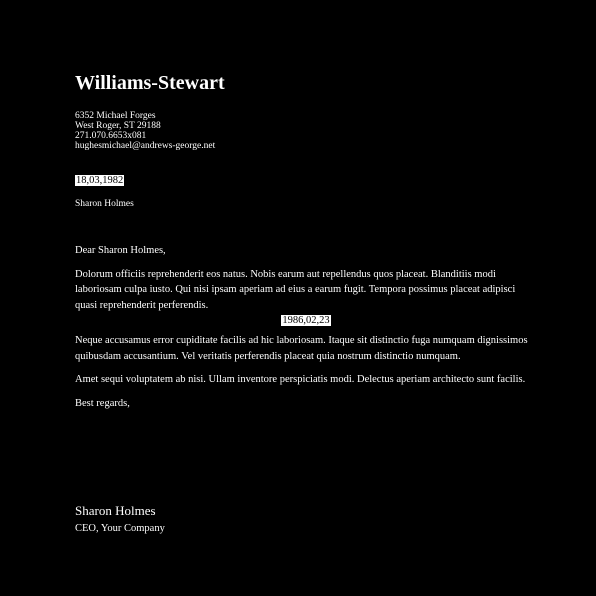 The width and height of the screenshot is (596, 596). I want to click on recipient-name: Sharon Holmes, so click(104, 204).